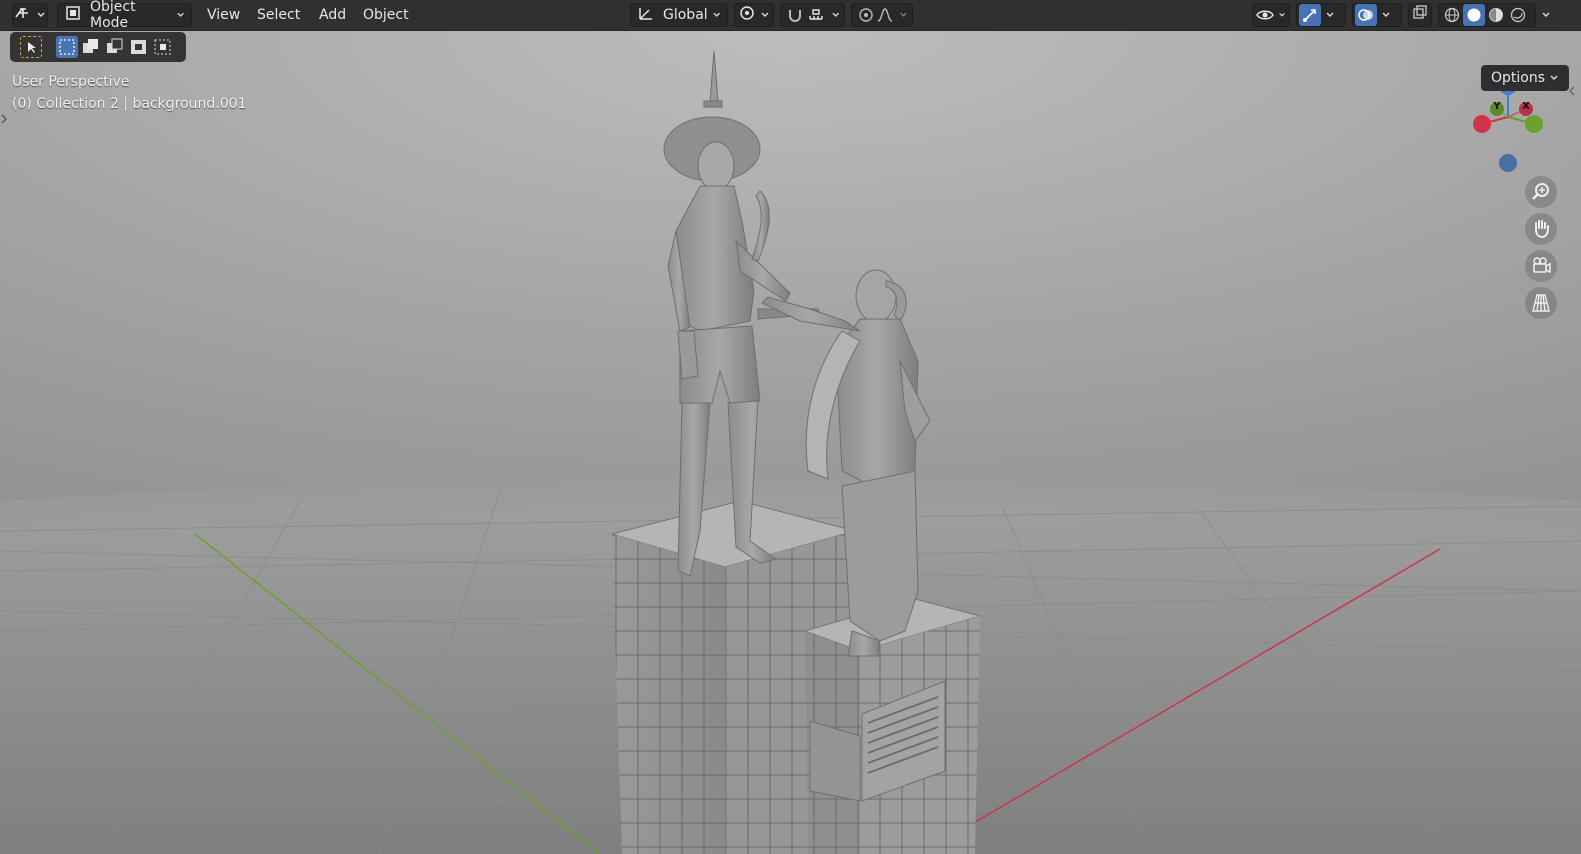 The width and height of the screenshot is (1581, 854). I want to click on menu-select: Select, so click(278, 15).